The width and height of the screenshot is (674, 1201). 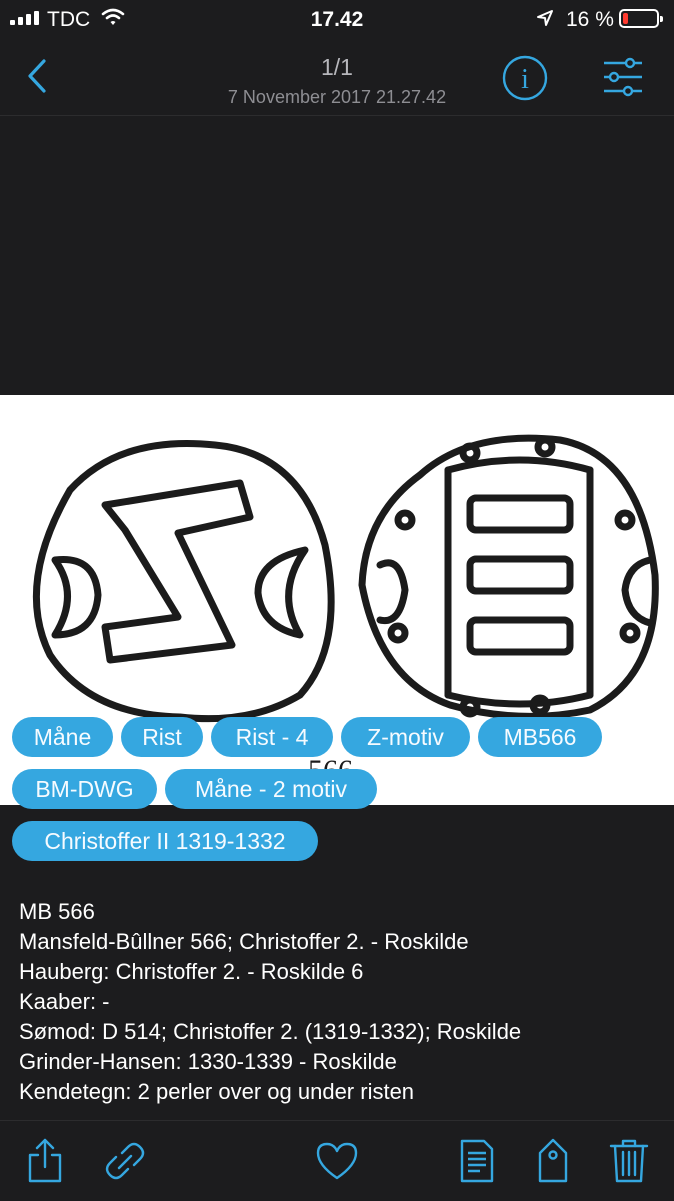 What do you see at coordinates (272, 737) in the screenshot?
I see `tag-chip: Rist - 4` at bounding box center [272, 737].